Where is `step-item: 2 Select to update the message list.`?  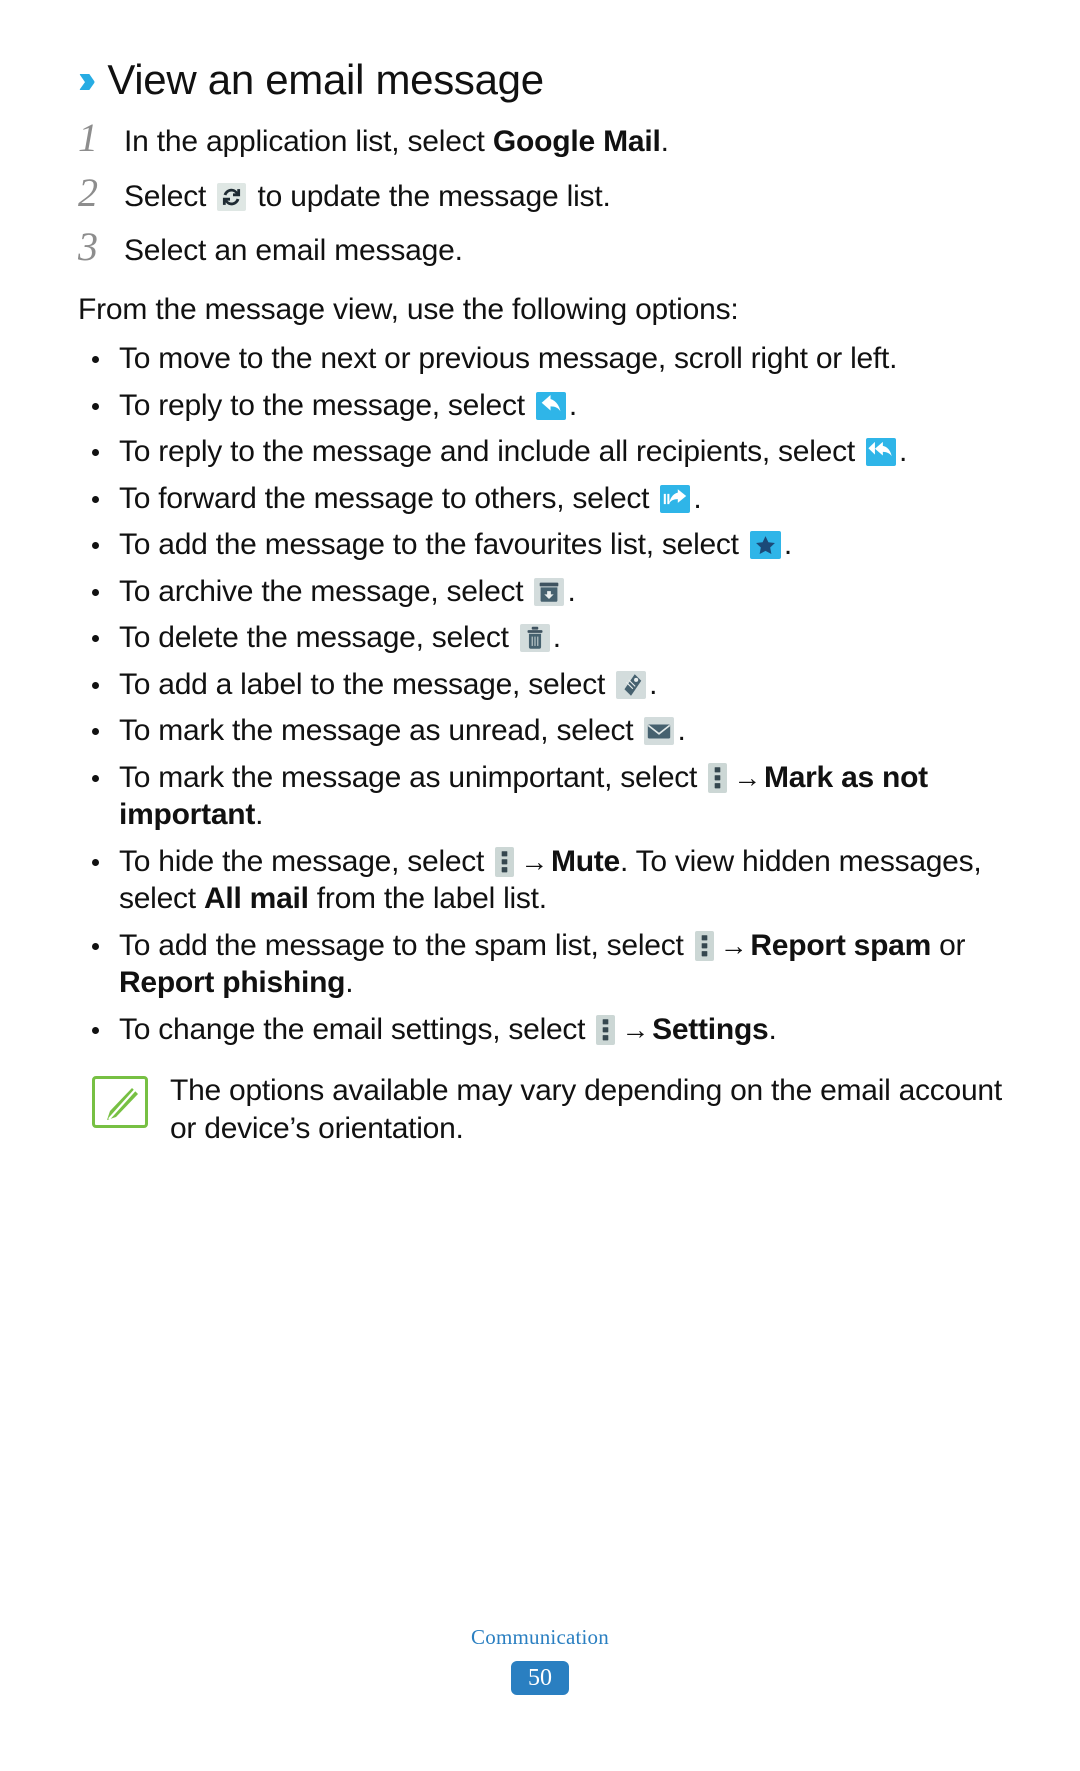 step-item: 2 Select to update the message list. is located at coordinates (540, 192).